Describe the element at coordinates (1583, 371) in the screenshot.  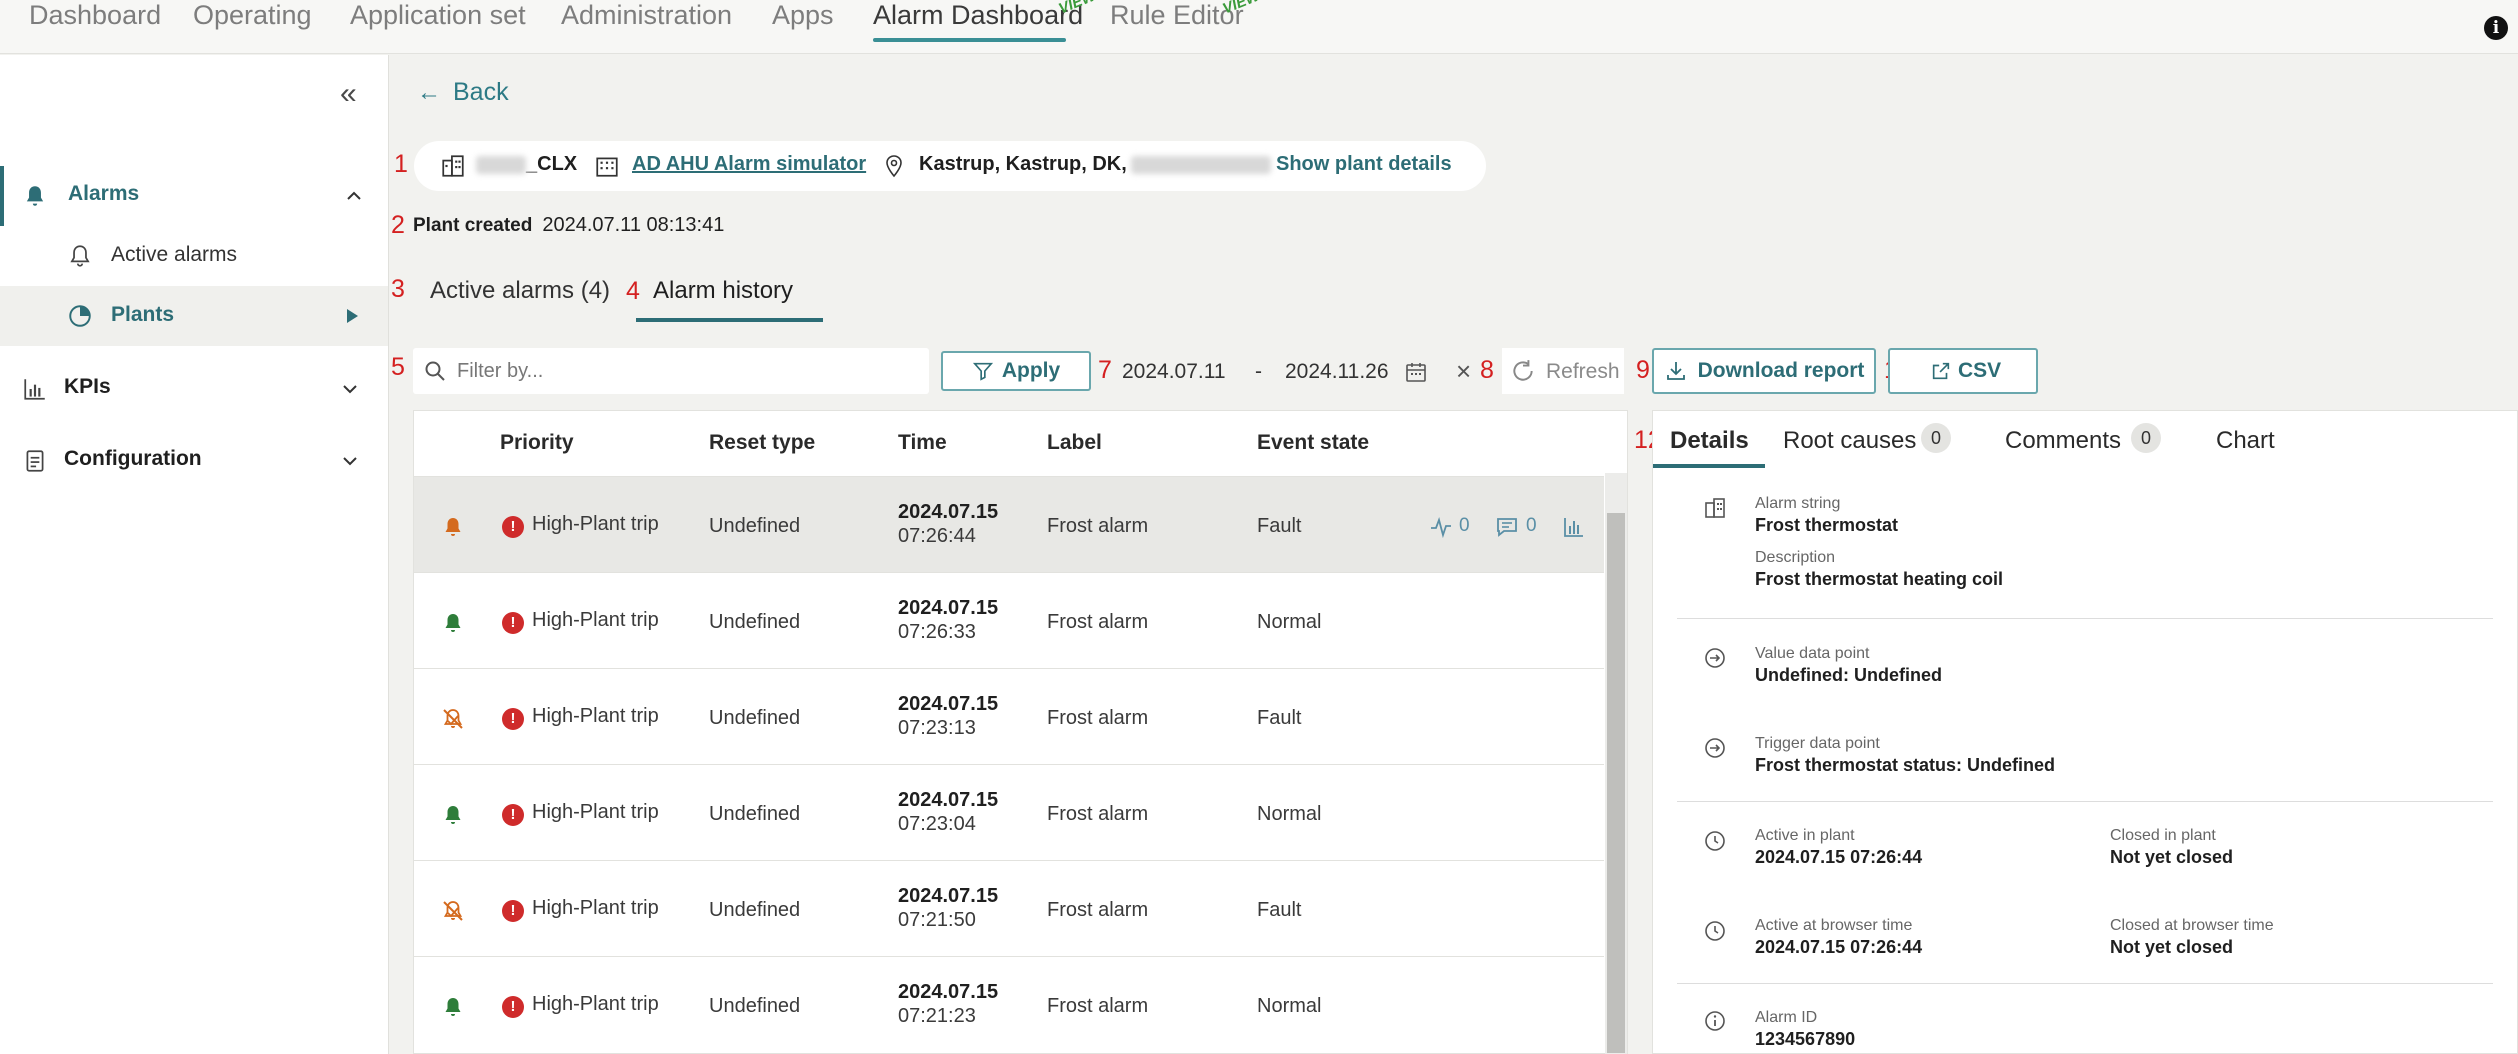
I see `refresh-label: Refresh` at that location.